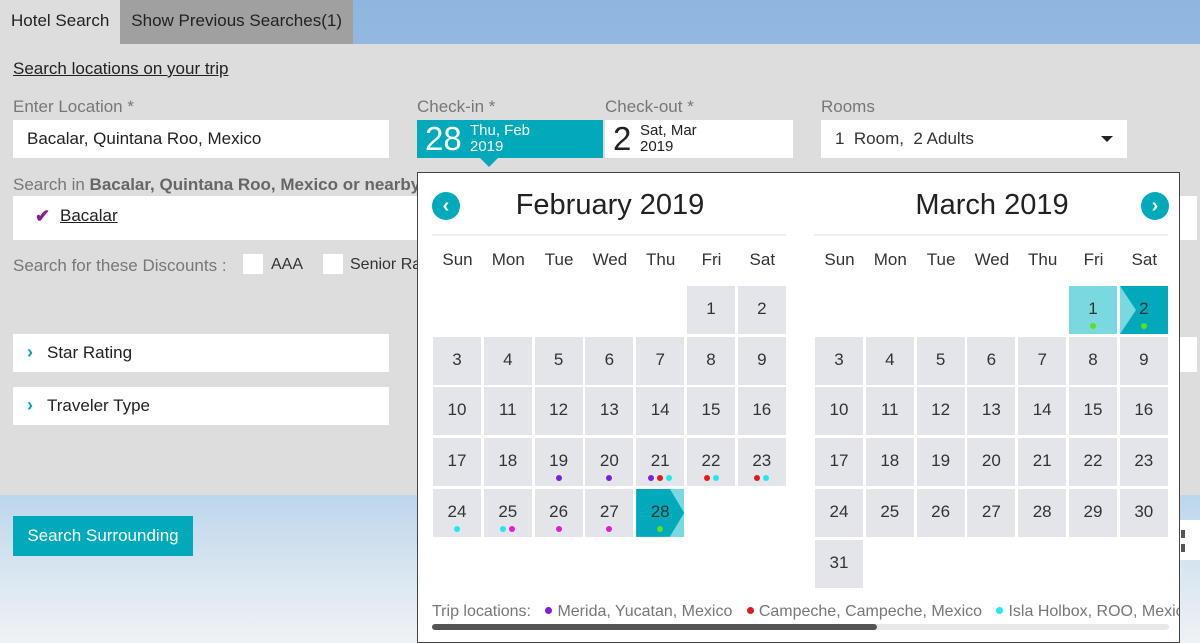 The height and width of the screenshot is (643, 1200). Describe the element at coordinates (500, 130) in the screenshot. I see `checkin-weekday-month: Thu, Feb` at that location.